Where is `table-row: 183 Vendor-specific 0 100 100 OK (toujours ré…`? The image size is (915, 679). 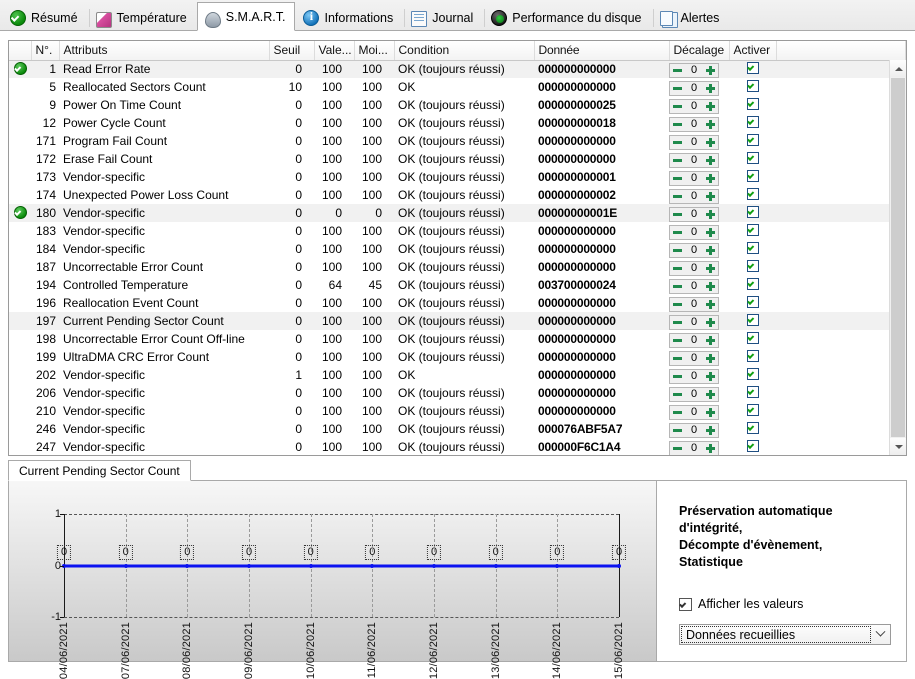 table-row: 183 Vendor-specific 0 100 100 OK (toujours ré… is located at coordinates (457, 231).